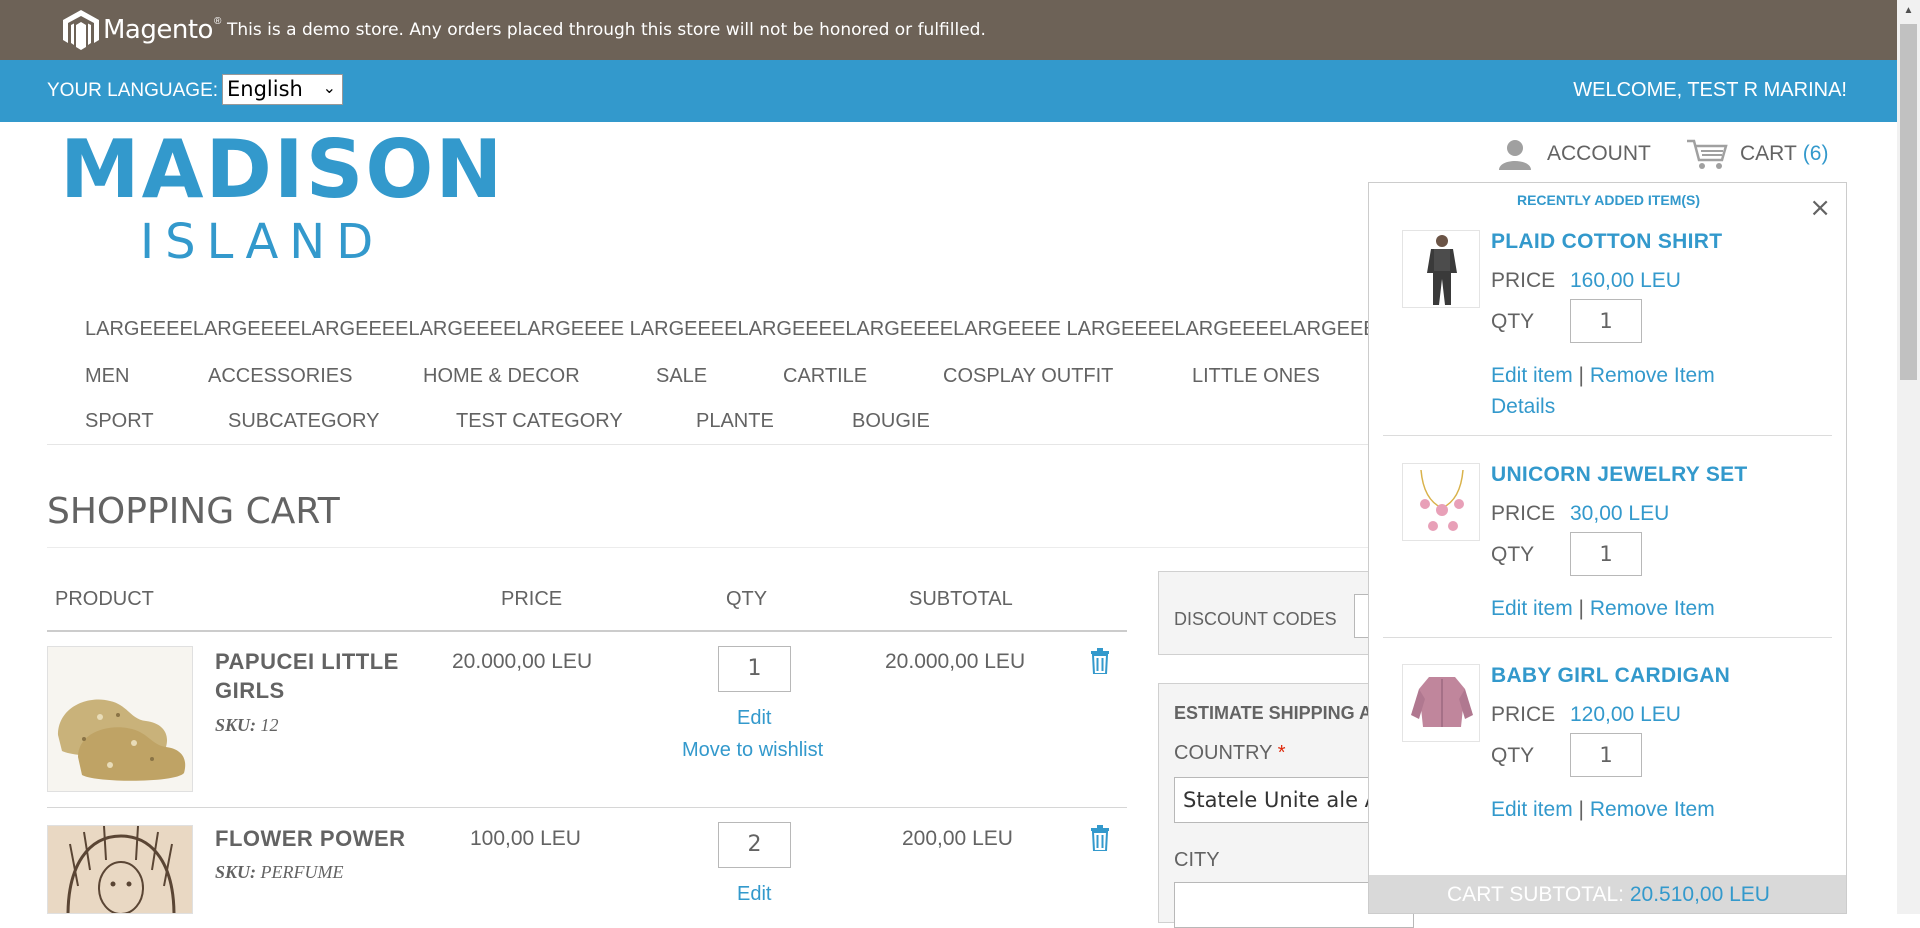 The image size is (1920, 928). I want to click on discount-codes-box: DISCOUNT CODES, so click(1286, 613).